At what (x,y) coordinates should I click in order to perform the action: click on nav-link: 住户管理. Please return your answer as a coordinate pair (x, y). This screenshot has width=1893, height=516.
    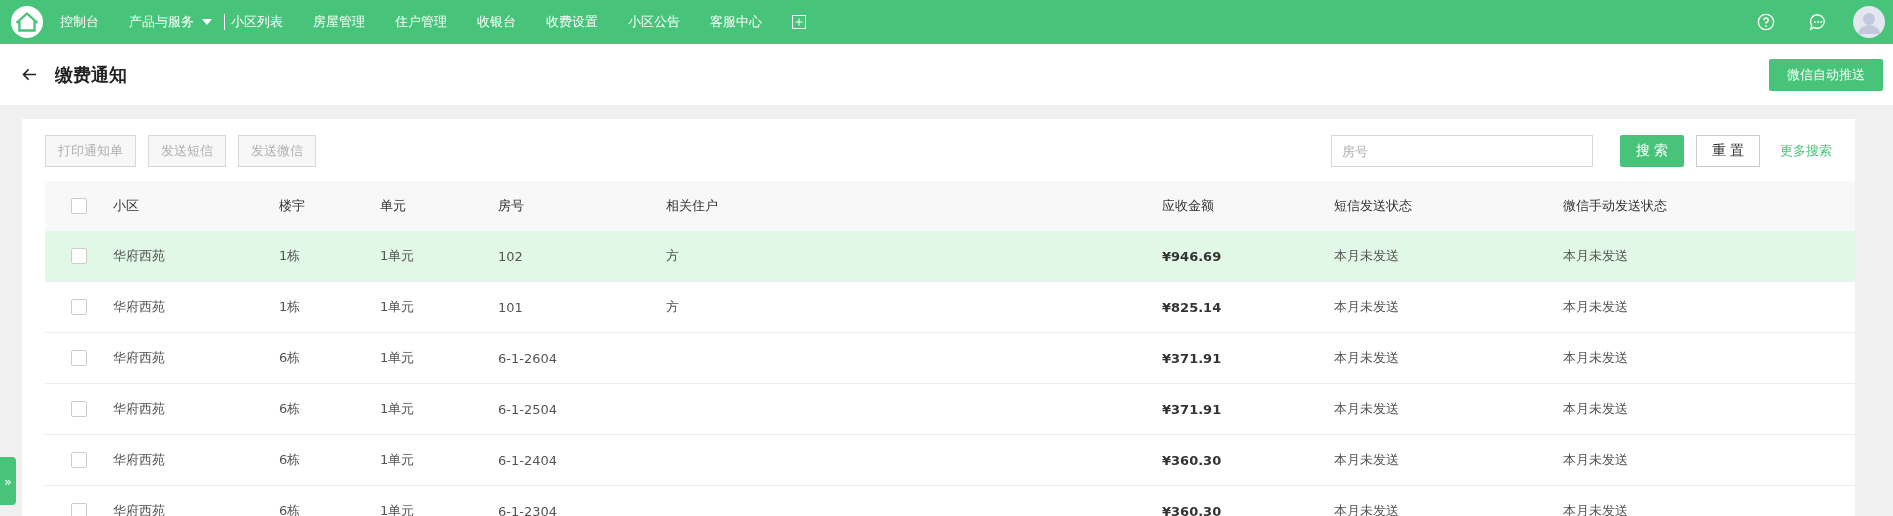
    Looking at the image, I should click on (421, 22).